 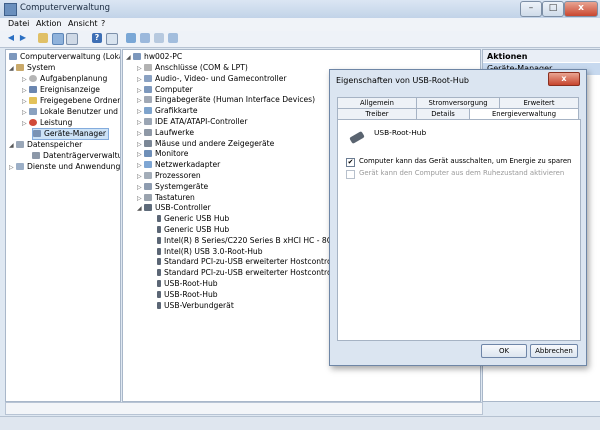 What do you see at coordinates (18, 23) in the screenshot?
I see `menu-datei: Datei` at bounding box center [18, 23].